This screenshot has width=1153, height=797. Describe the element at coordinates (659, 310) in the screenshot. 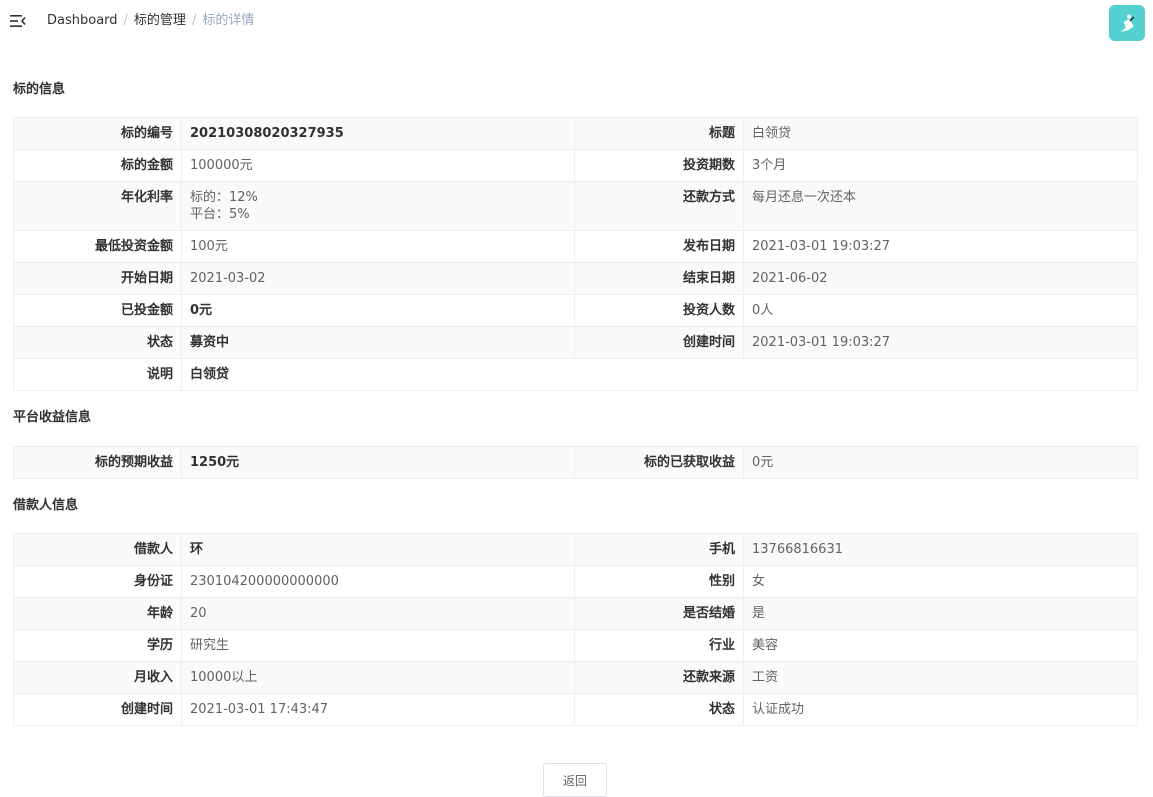

I see `investor-count-label: 投资人数` at that location.